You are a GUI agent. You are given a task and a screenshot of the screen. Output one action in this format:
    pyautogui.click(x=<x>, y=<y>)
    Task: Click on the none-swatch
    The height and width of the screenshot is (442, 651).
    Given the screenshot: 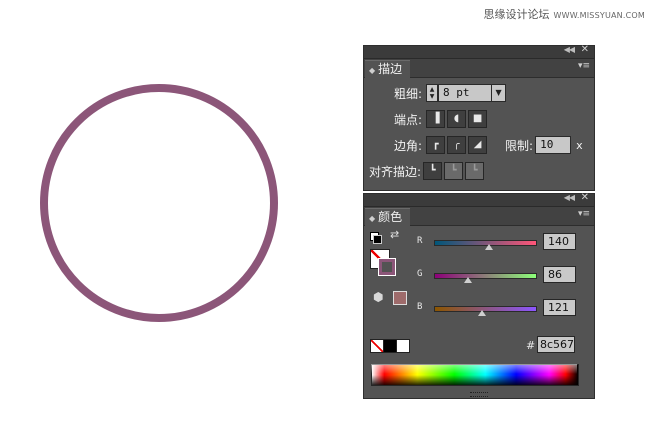 What is the action you would take?
    pyautogui.click(x=377, y=346)
    